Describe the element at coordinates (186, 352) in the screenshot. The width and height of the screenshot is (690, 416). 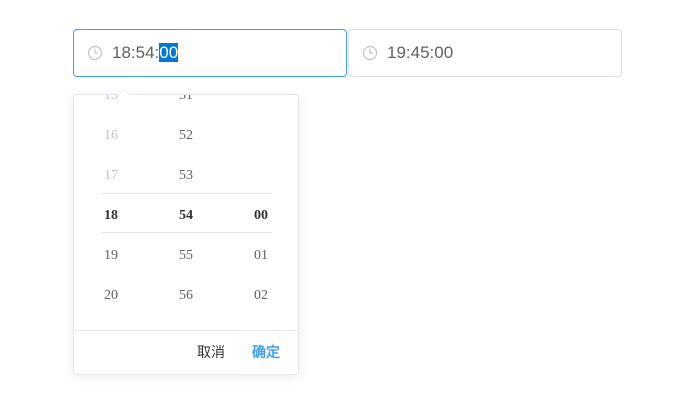
I see `picker-footer: 取消 确定` at that location.